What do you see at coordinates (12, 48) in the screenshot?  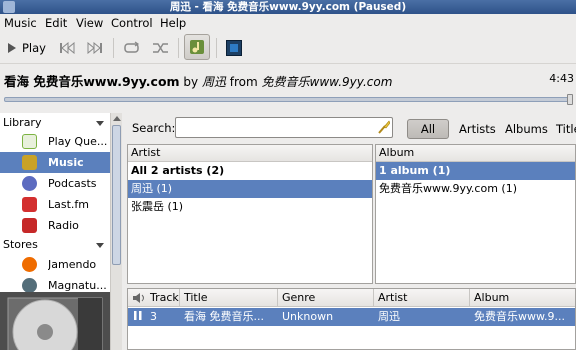 I see `play-icon` at bounding box center [12, 48].